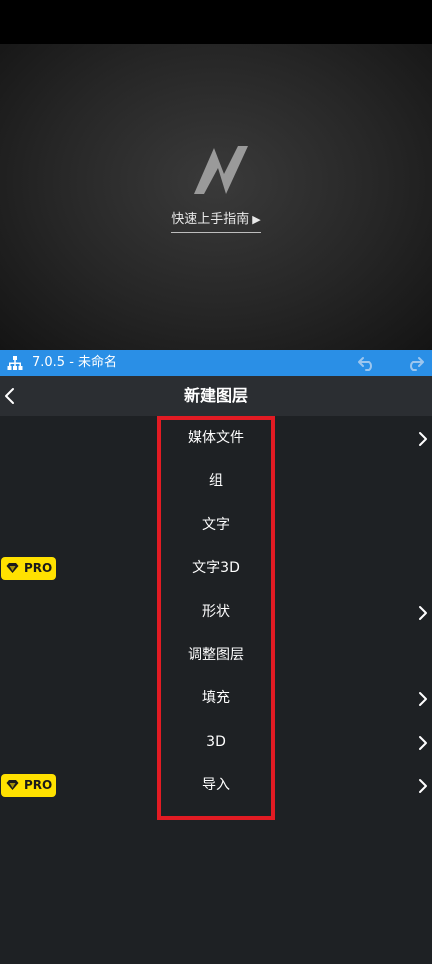 The image size is (432, 964). What do you see at coordinates (75, 362) in the screenshot?
I see `project-title: 7.0.5 - 未命名` at bounding box center [75, 362].